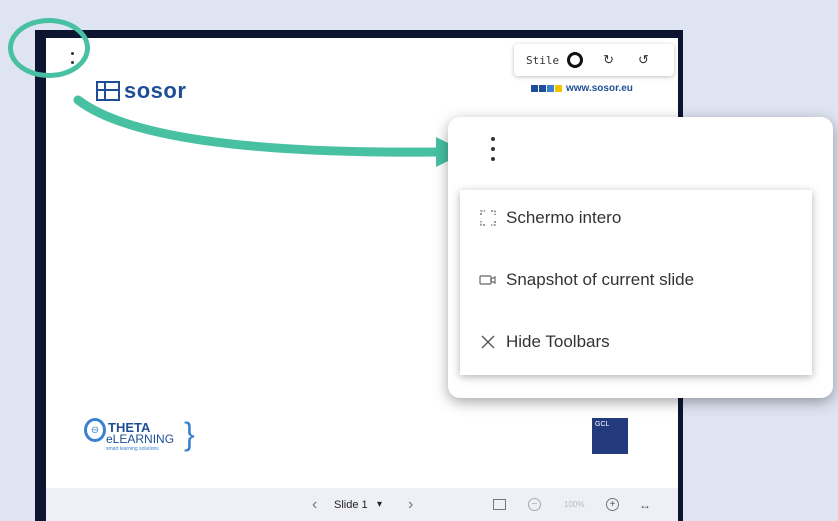 Image resolution: width=838 pixels, height=521 pixels. Describe the element at coordinates (564, 217) in the screenshot. I see `menu-item-label: Schermo intero` at that location.